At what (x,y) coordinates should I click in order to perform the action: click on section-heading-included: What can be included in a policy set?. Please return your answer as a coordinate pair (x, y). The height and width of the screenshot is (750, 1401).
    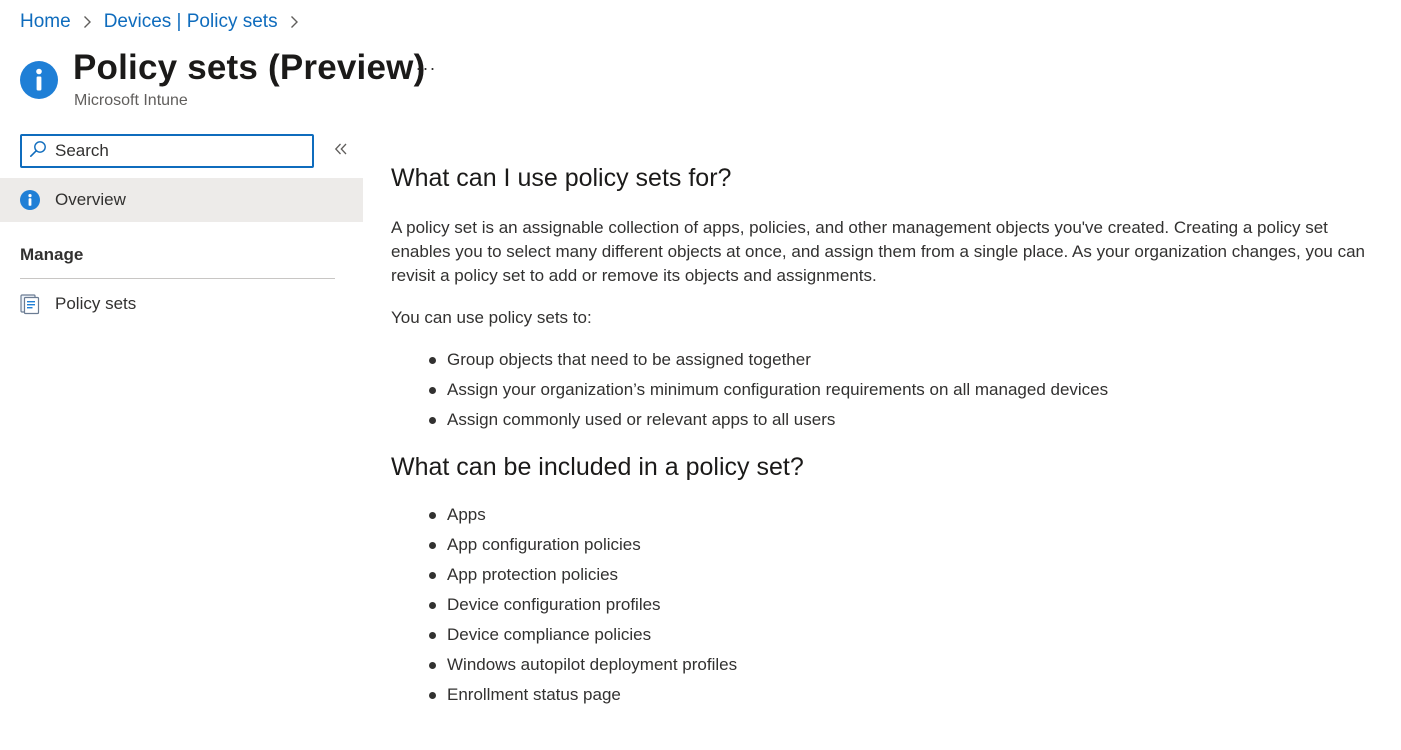
    Looking at the image, I should click on (597, 467).